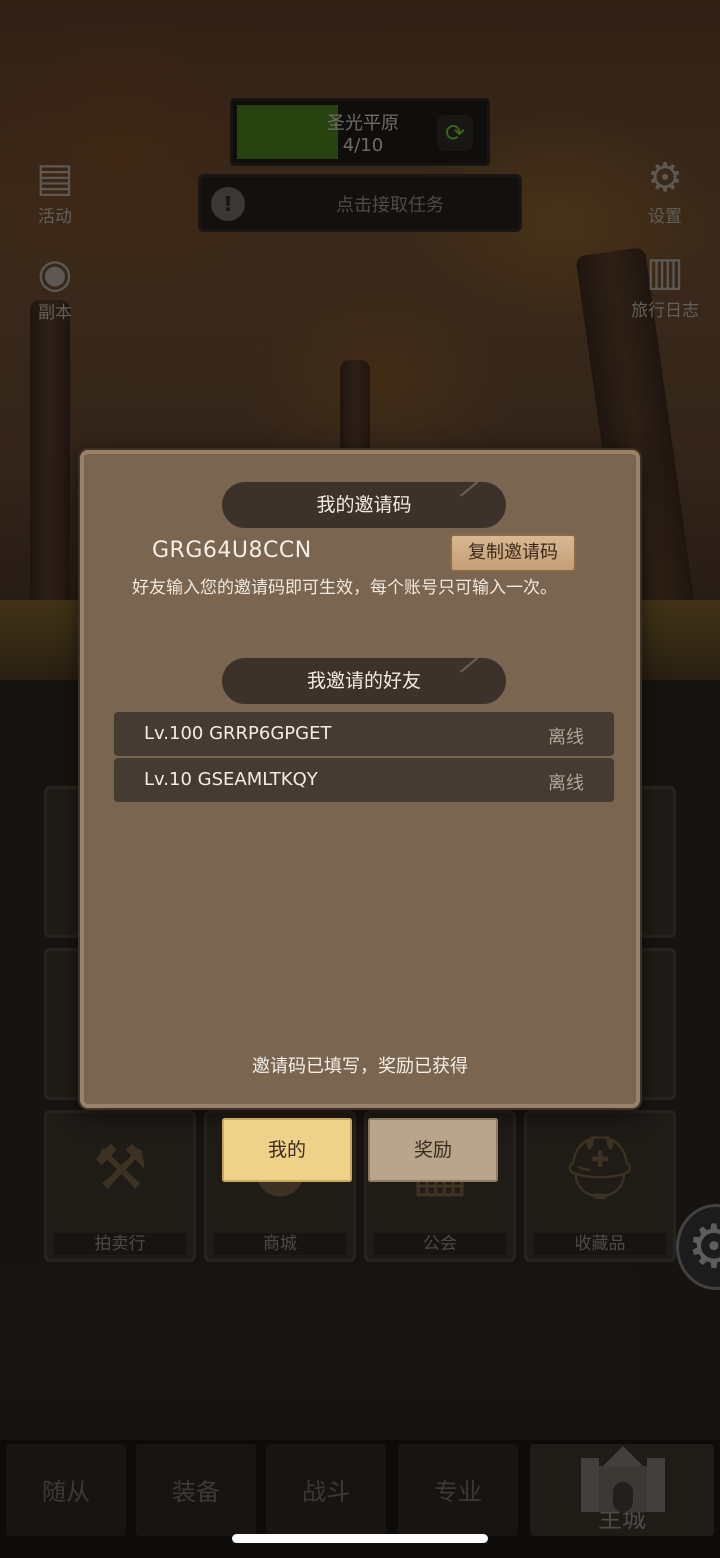 The width and height of the screenshot is (720, 1558). I want to click on list-item: Lv.100 GRRP6GPGET 离线, so click(364, 734).